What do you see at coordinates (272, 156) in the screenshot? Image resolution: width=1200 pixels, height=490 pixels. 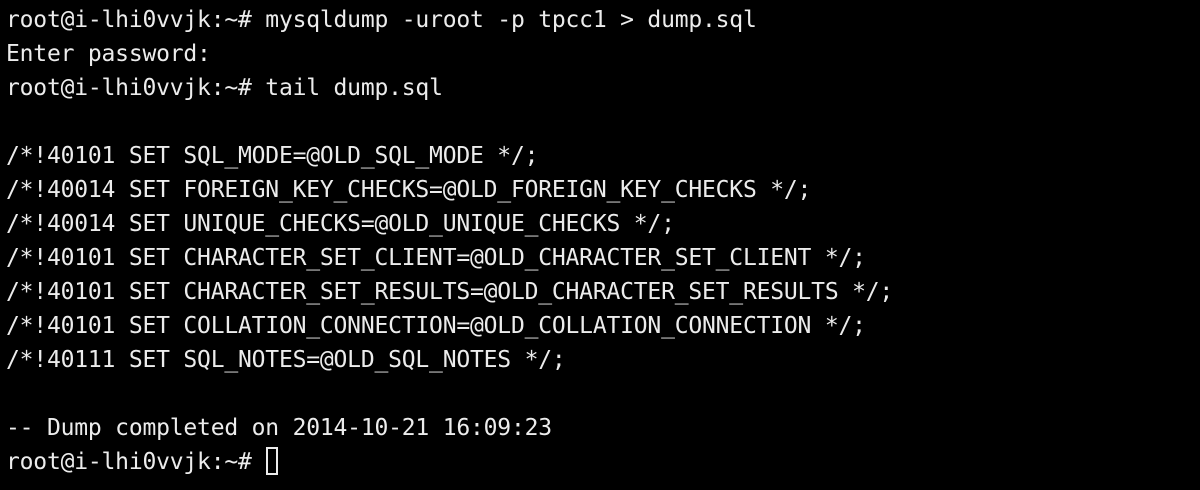 I see `output-line: /*!40101 SET SQL_MODE=@OLD_SQL_MODE */;` at bounding box center [272, 156].